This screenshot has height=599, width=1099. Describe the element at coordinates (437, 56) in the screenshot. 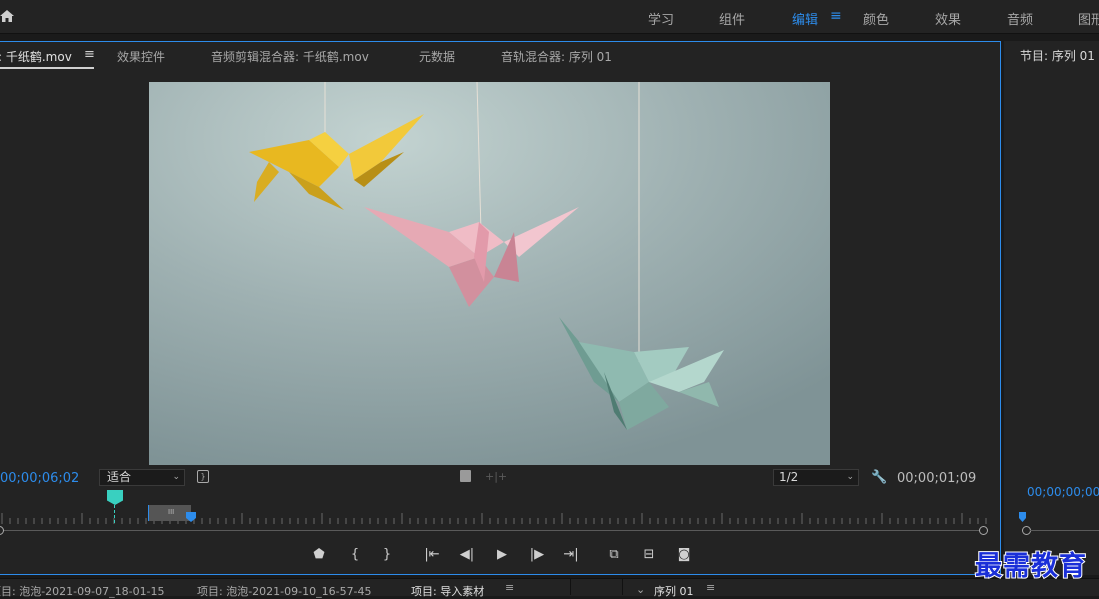

I see `tab-metadata: 元数据` at that location.